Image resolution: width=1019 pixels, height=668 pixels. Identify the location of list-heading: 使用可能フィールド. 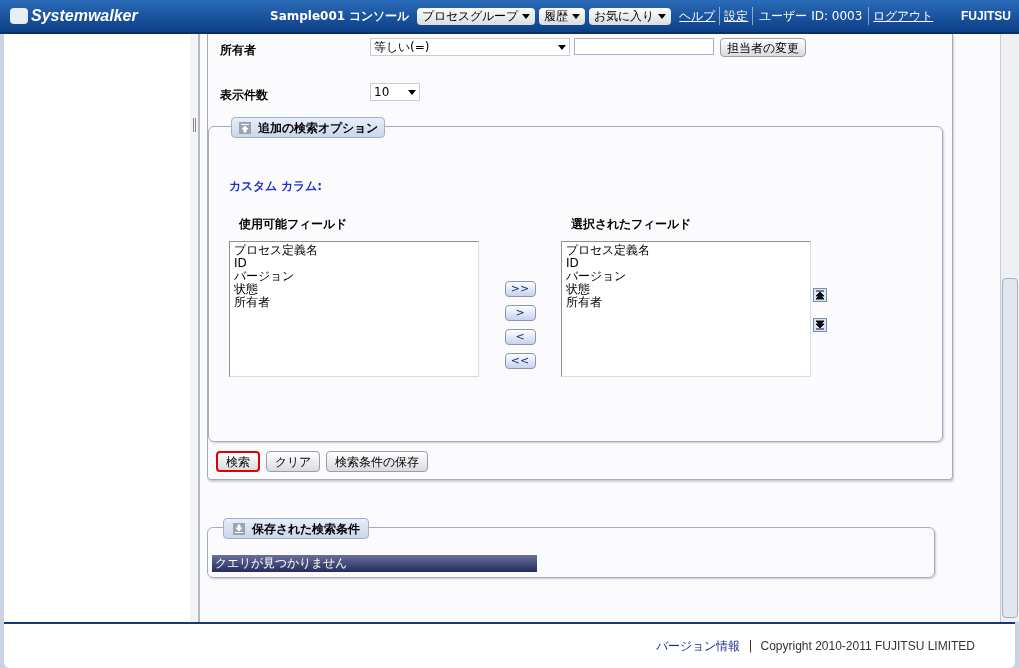
(293, 224).